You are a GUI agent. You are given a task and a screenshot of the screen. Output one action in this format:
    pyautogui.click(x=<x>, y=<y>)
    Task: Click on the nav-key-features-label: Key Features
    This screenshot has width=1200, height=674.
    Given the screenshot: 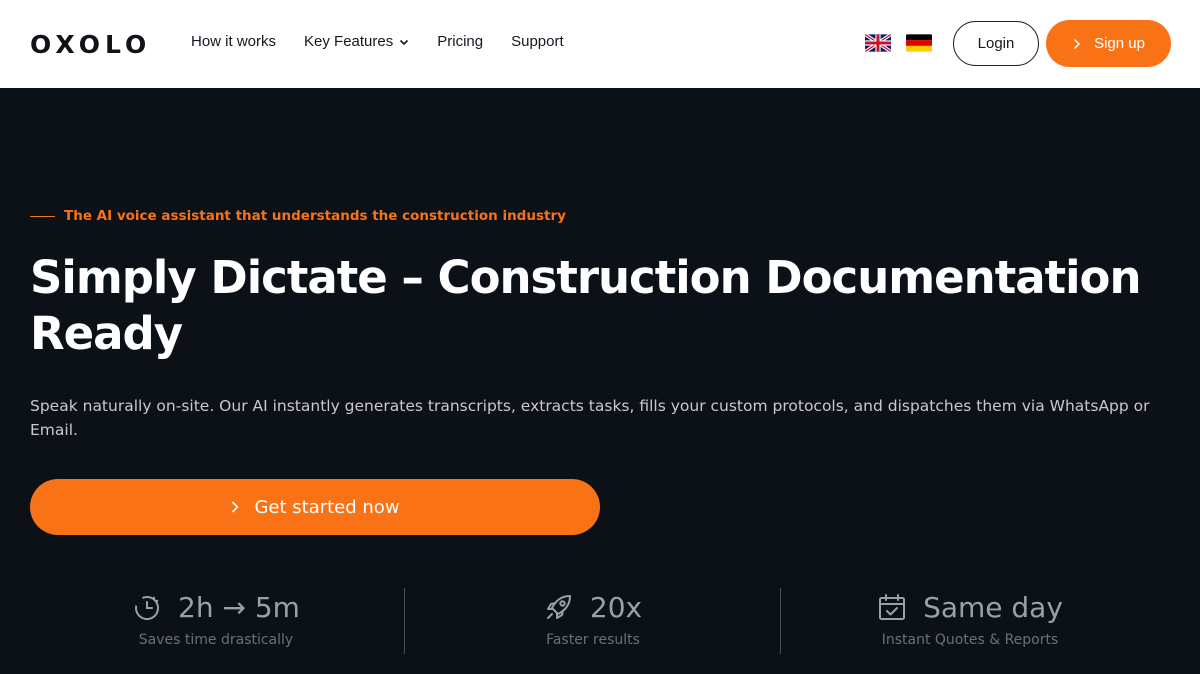 What is the action you would take?
    pyautogui.click(x=349, y=41)
    